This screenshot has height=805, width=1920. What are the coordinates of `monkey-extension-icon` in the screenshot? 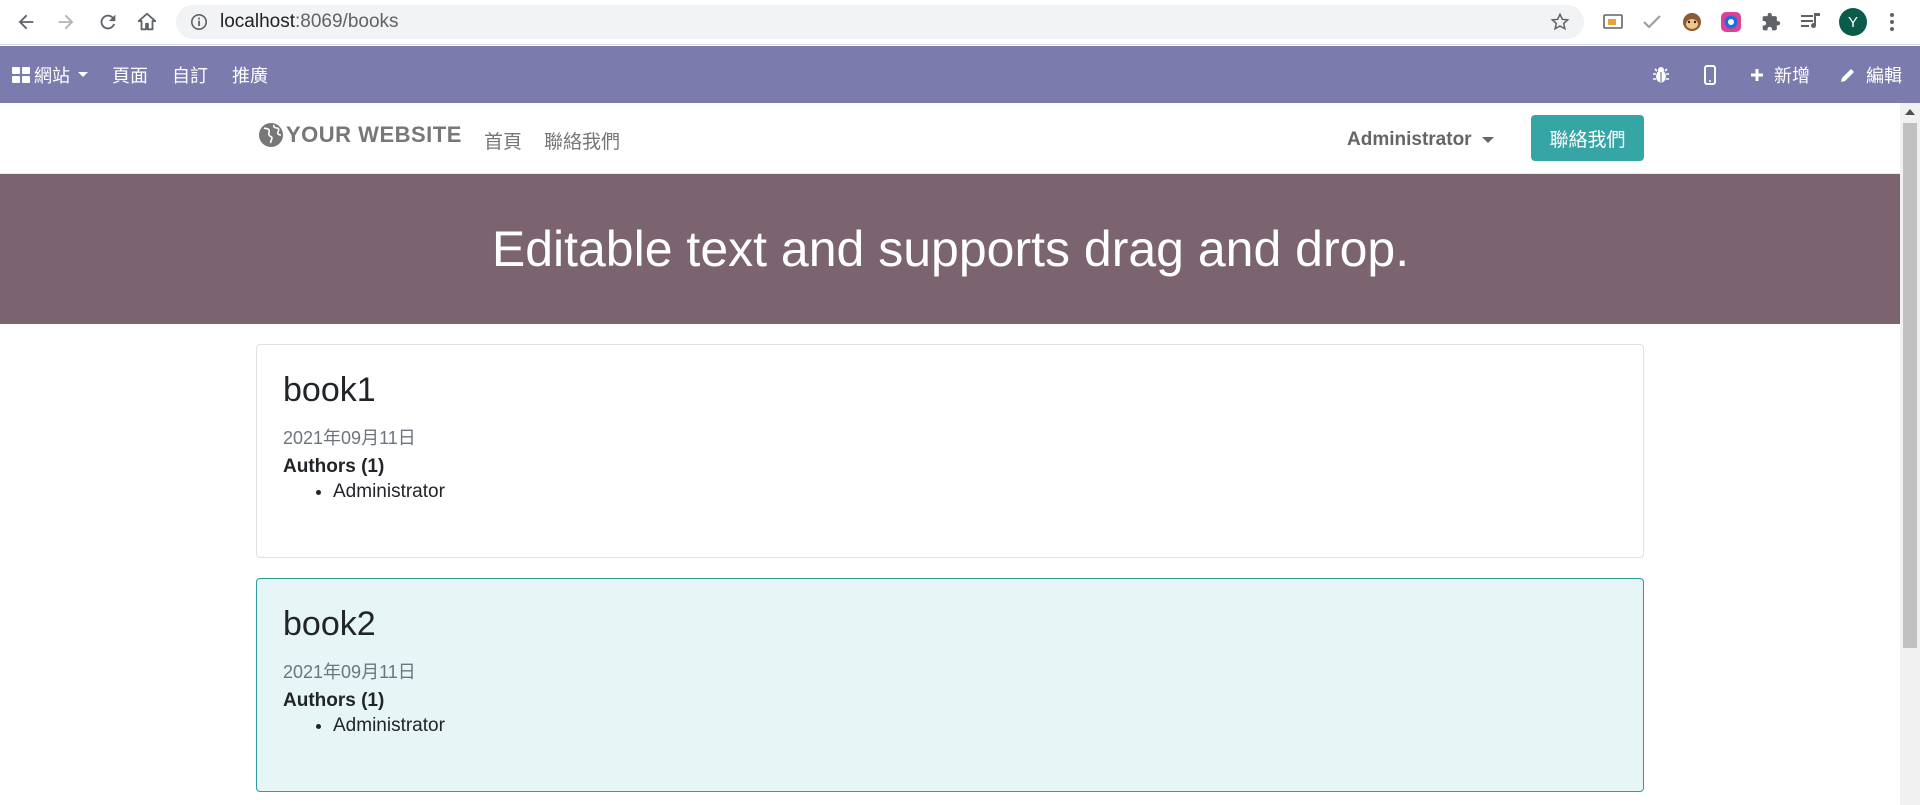 It's located at (1692, 22).